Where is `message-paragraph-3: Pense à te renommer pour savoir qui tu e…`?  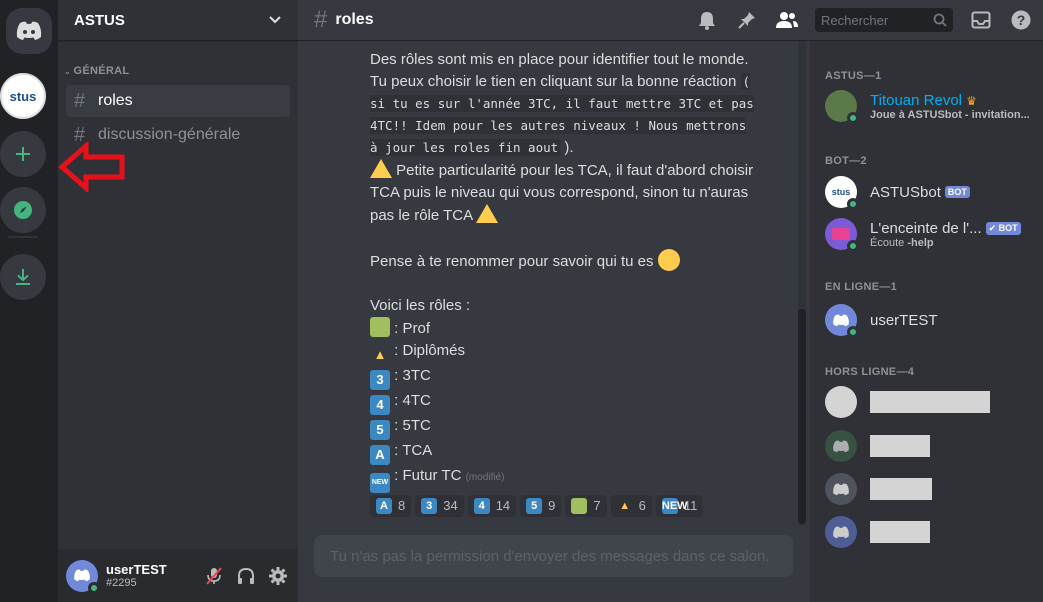
message-paragraph-3: Pense à te renommer pour savoir qui tu e… is located at coordinates (565, 261).